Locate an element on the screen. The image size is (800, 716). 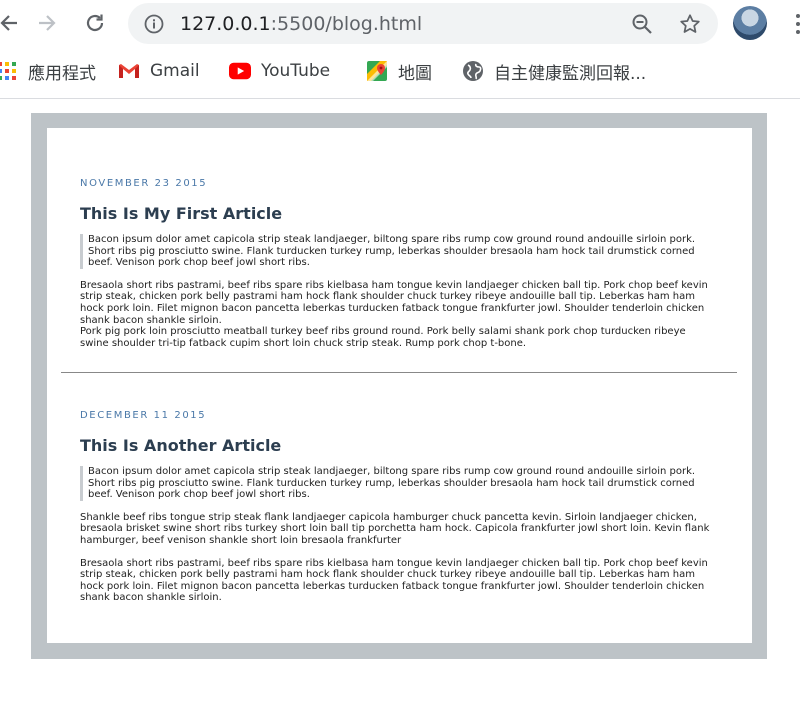
bookmark-youtube: YouTube is located at coordinates (279, 71).